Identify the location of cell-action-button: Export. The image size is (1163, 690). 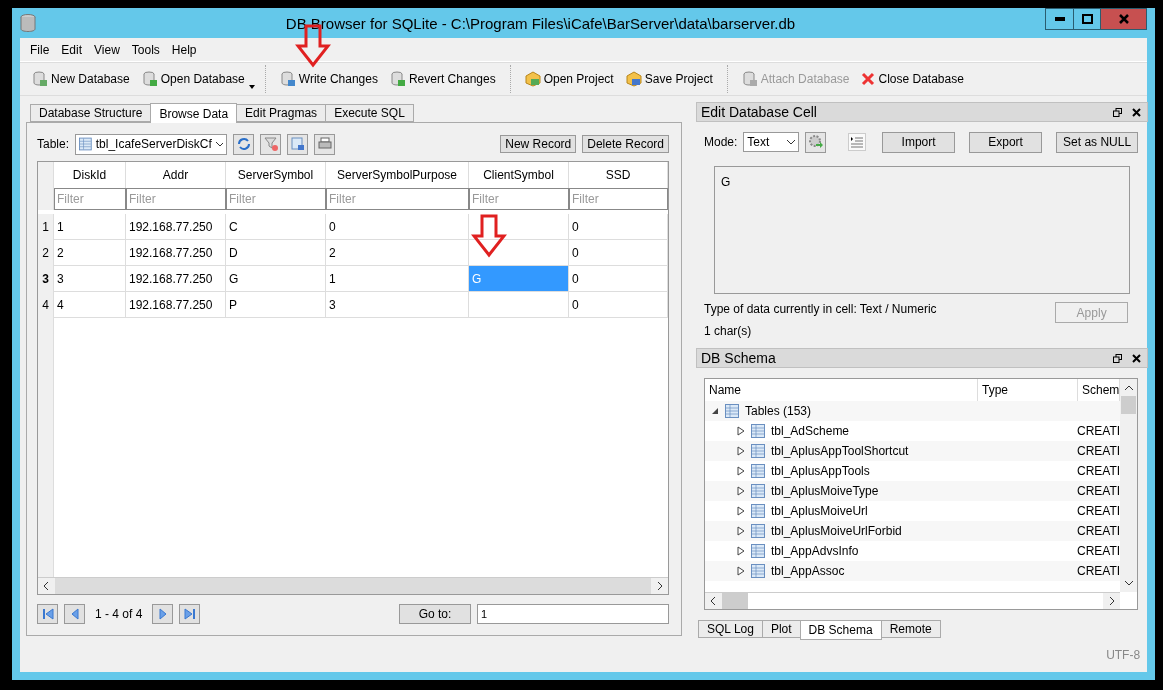
(1006, 142).